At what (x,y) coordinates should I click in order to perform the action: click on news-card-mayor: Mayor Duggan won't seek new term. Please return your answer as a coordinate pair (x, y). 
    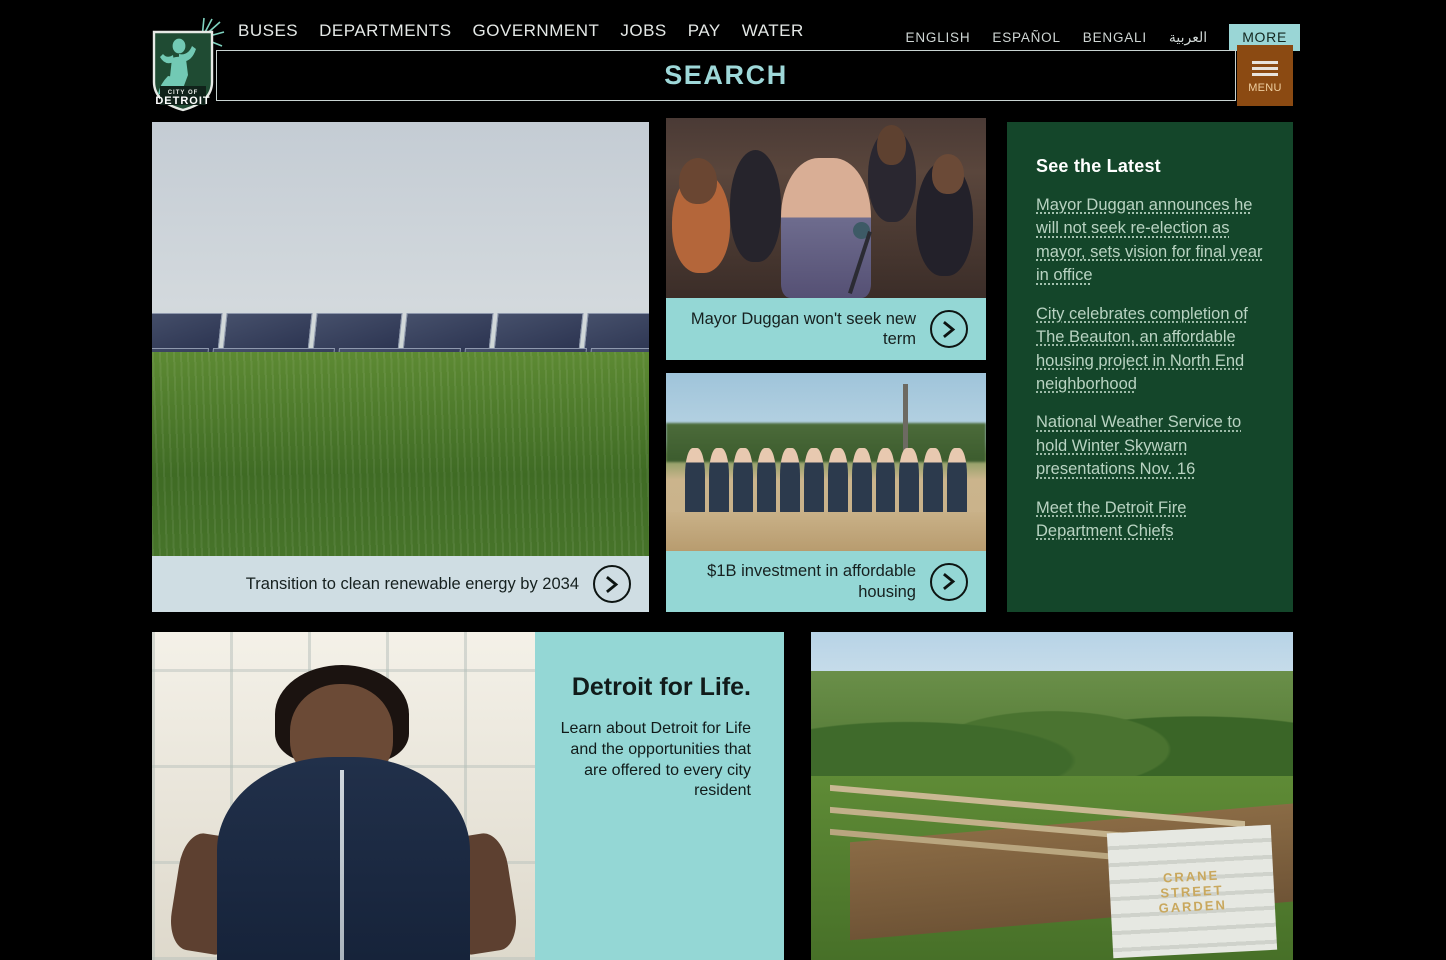
    Looking at the image, I should click on (826, 239).